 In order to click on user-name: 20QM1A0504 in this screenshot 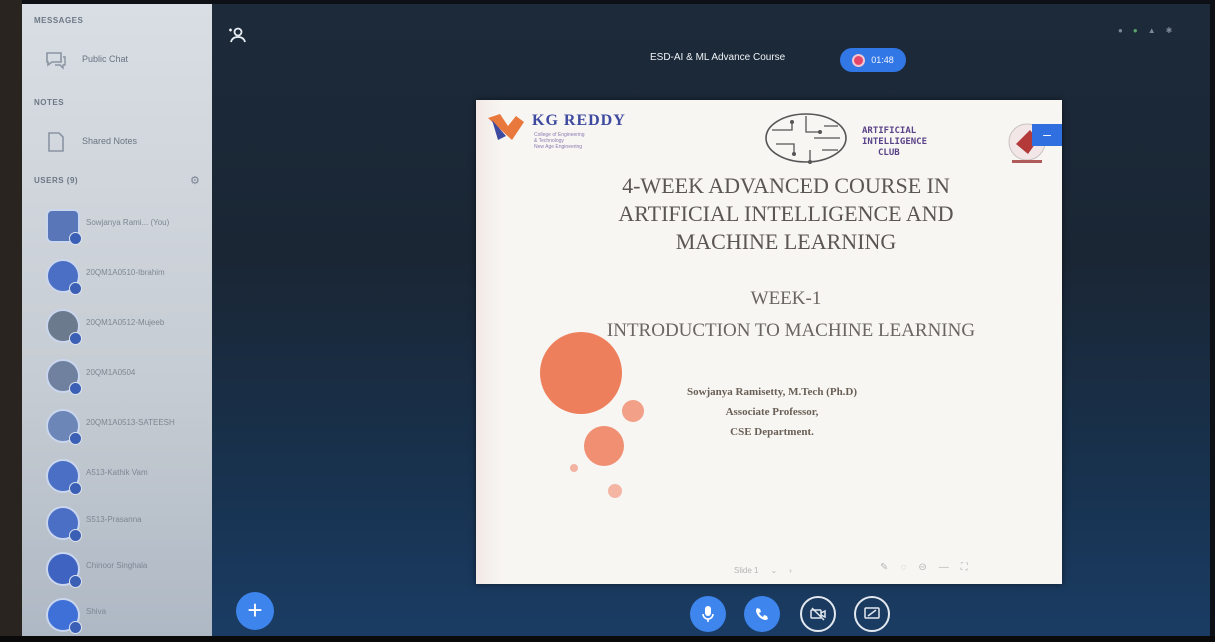, I will do `click(111, 372)`.